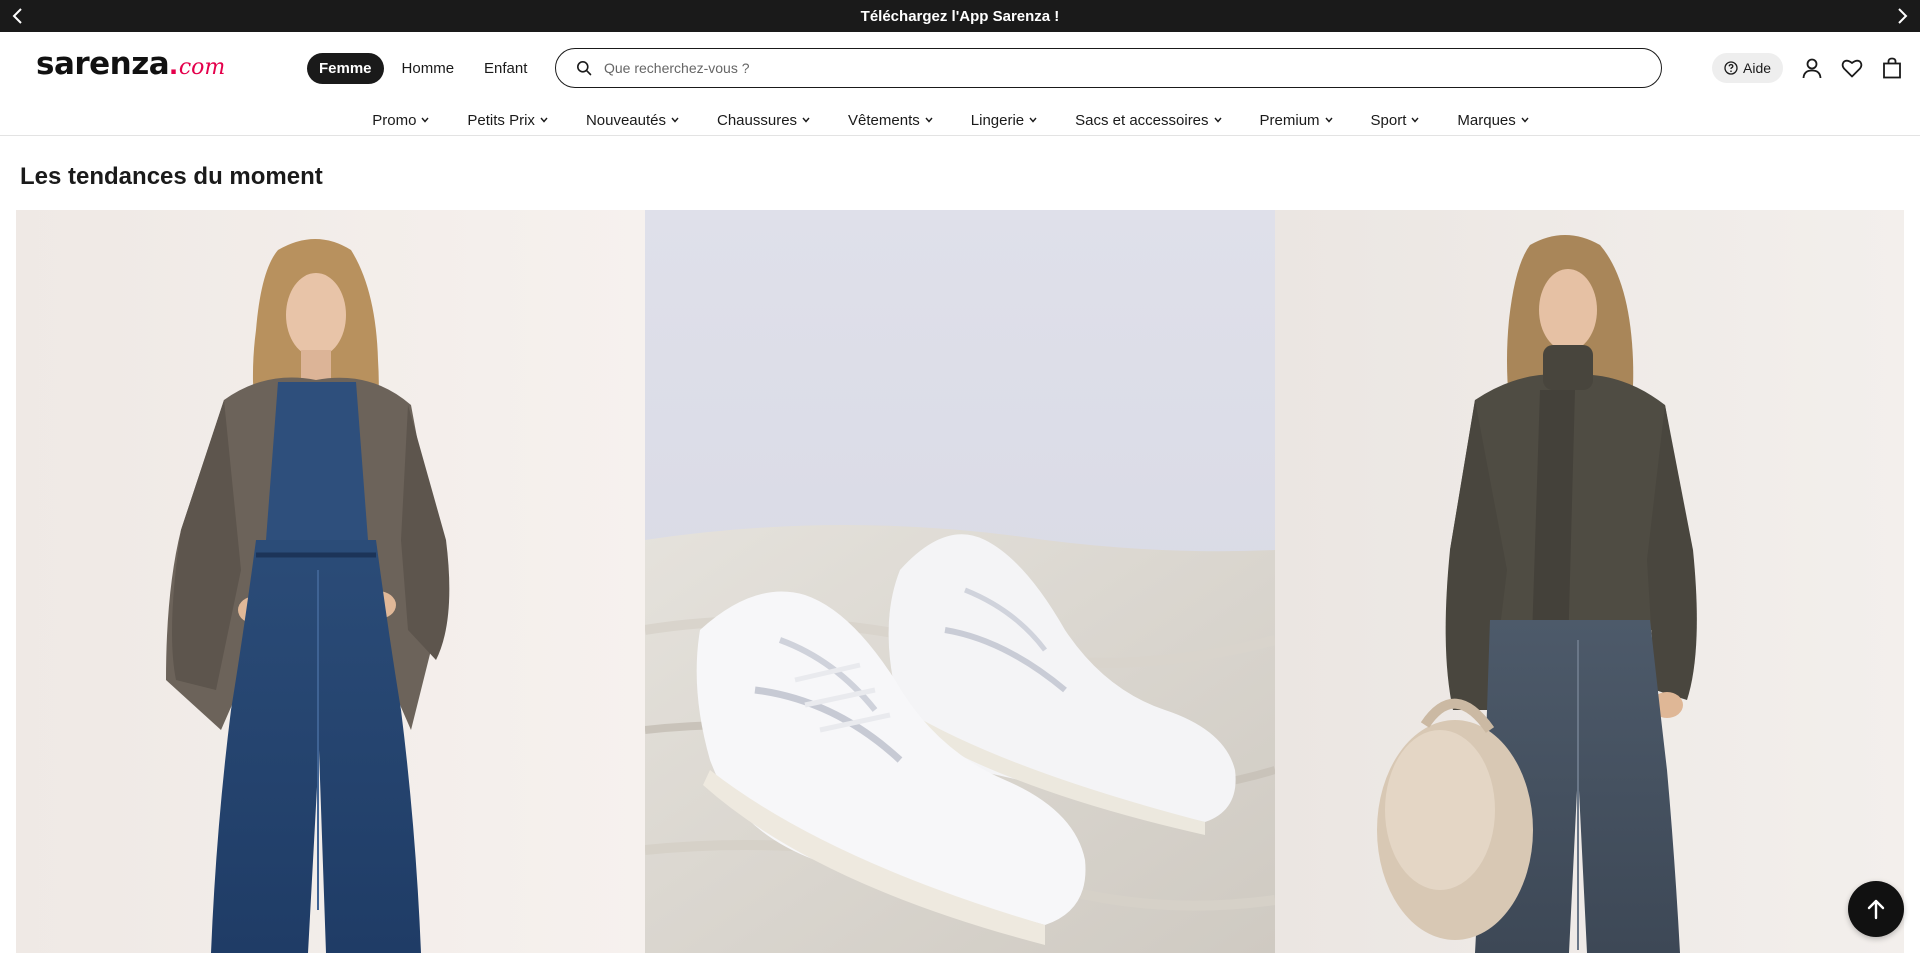 The image size is (1920, 953). I want to click on nav-nouveautes: Nouveautés, so click(632, 120).